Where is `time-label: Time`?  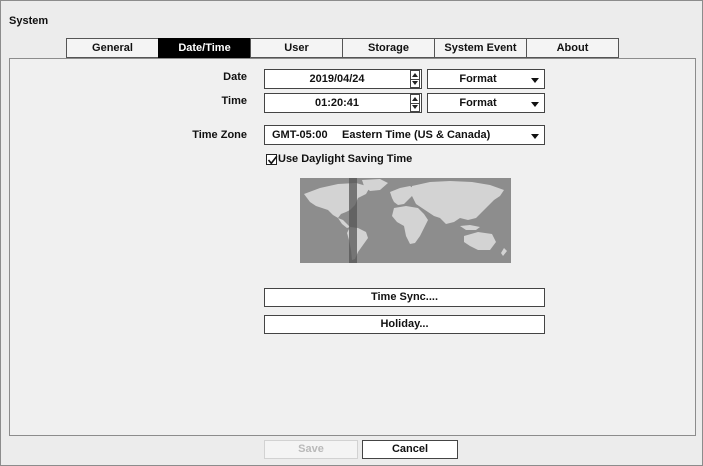 time-label: Time is located at coordinates (234, 101).